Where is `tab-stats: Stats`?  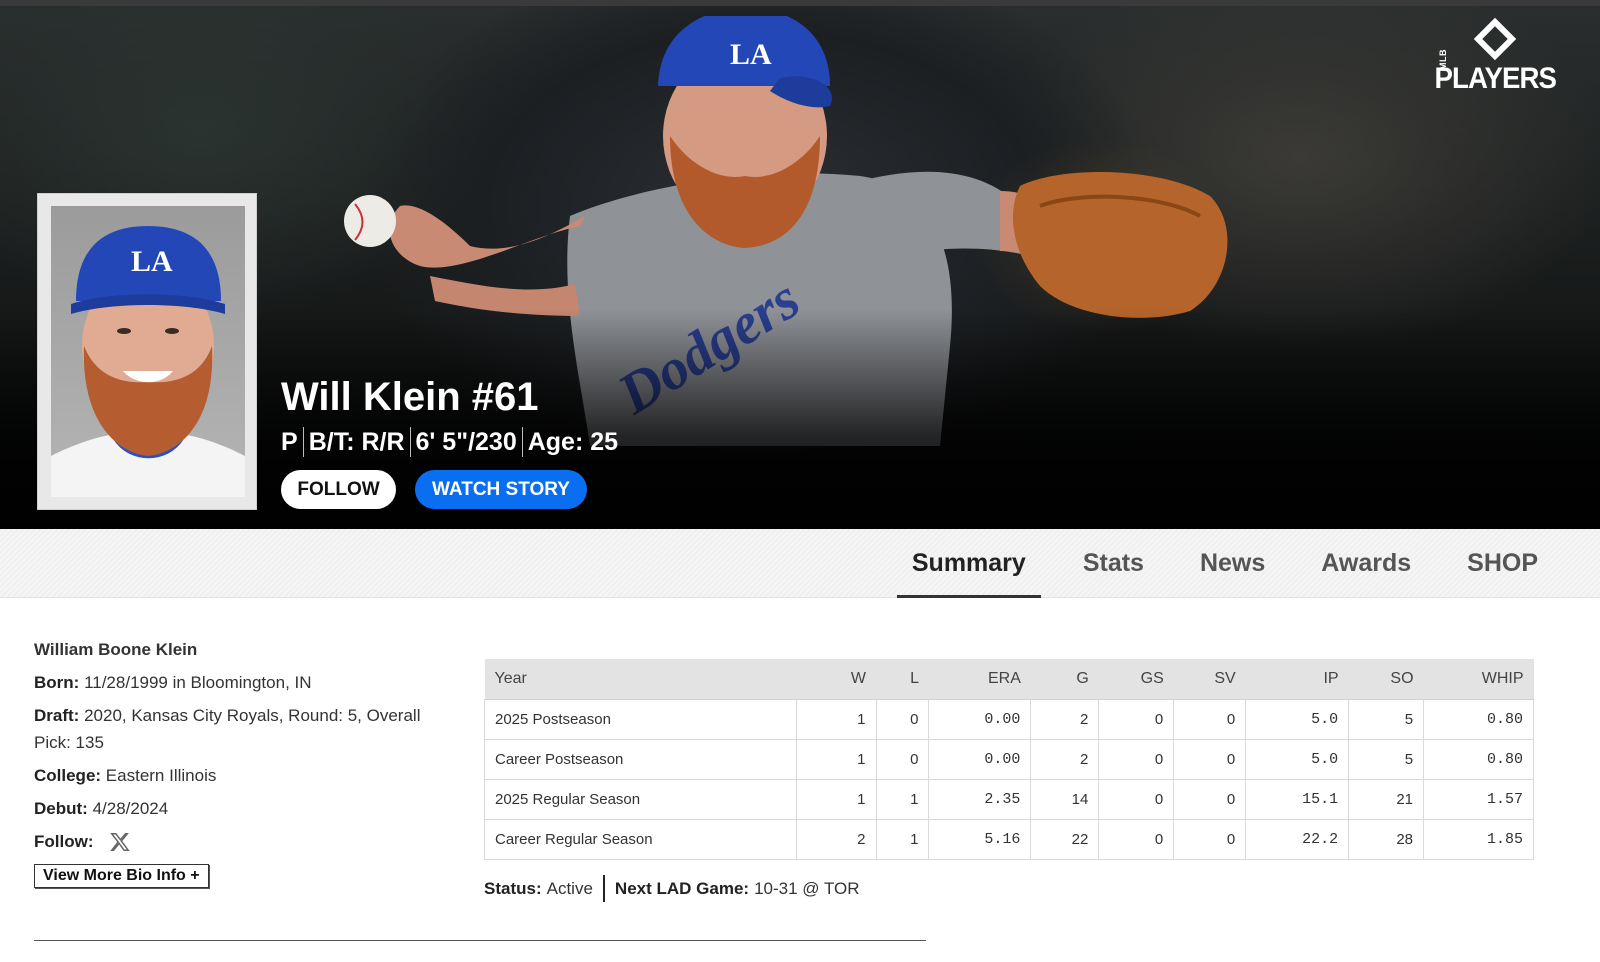
tab-stats: Stats is located at coordinates (1113, 563).